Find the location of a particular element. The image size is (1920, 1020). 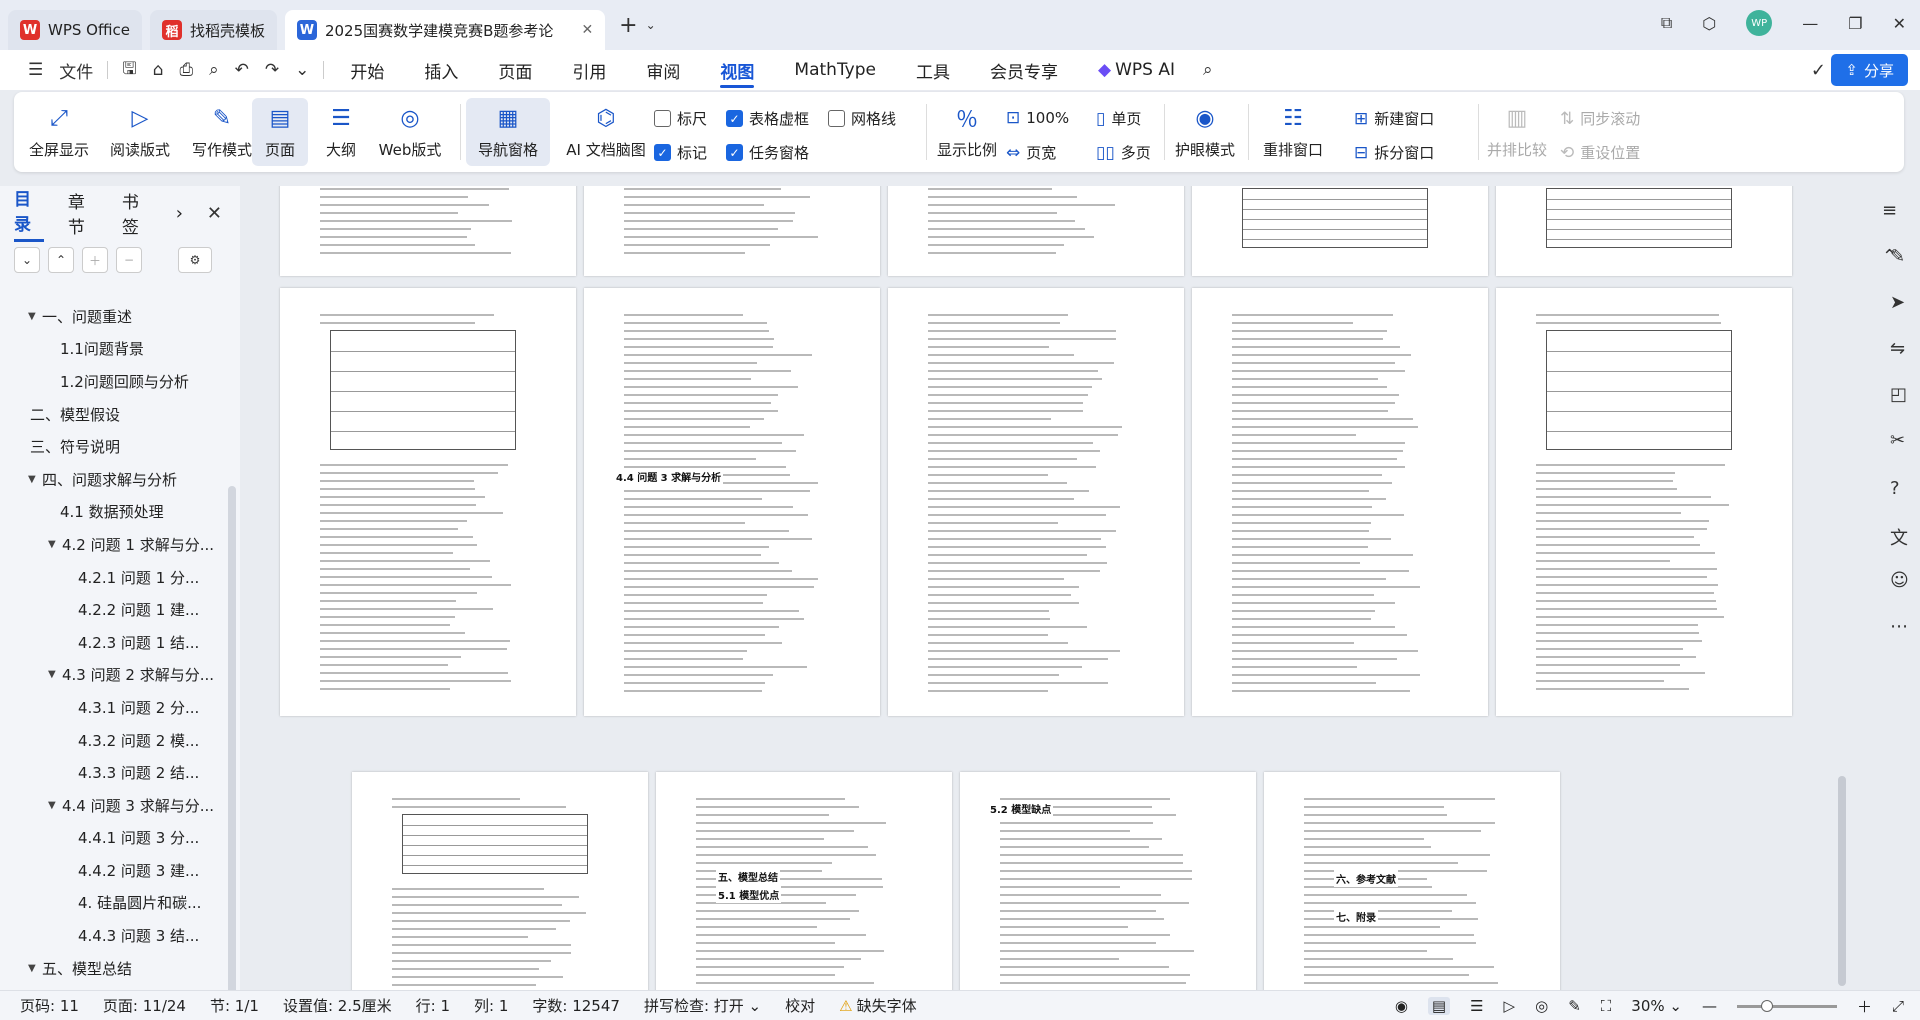

print-icon: ⎙ is located at coordinates (187, 70).